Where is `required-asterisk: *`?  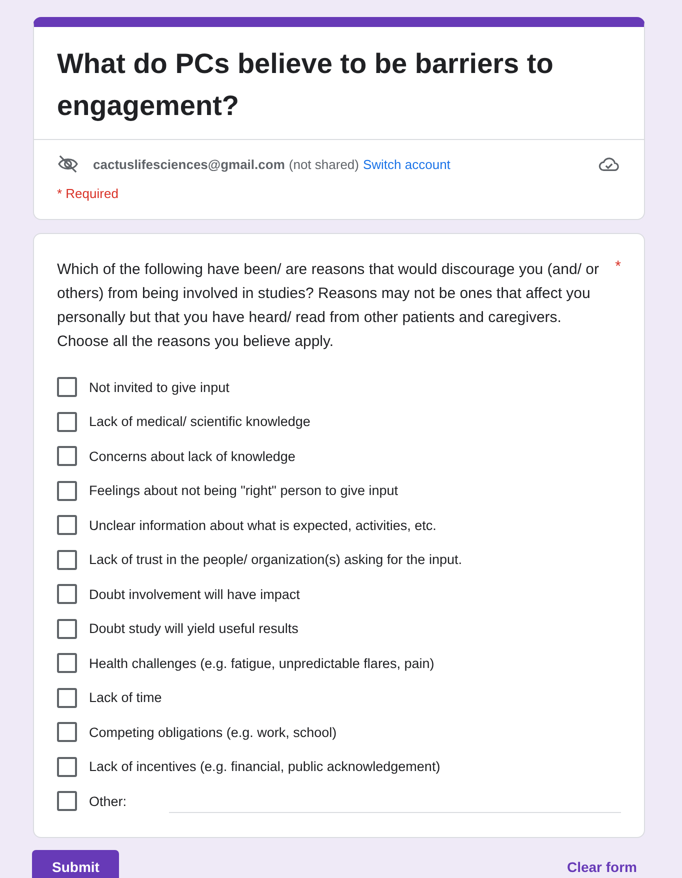 required-asterisk: * is located at coordinates (618, 267).